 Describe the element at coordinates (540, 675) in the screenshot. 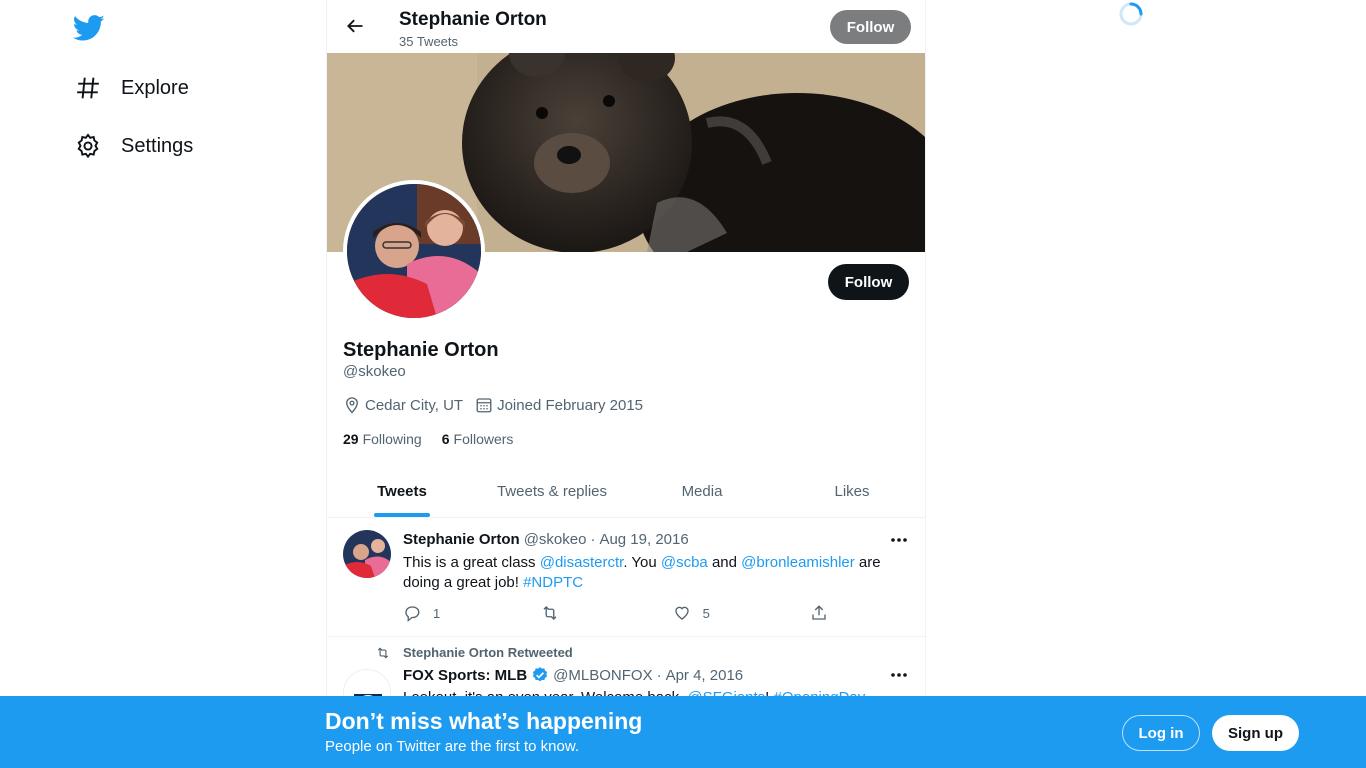

I see `verified-badge-icon` at that location.